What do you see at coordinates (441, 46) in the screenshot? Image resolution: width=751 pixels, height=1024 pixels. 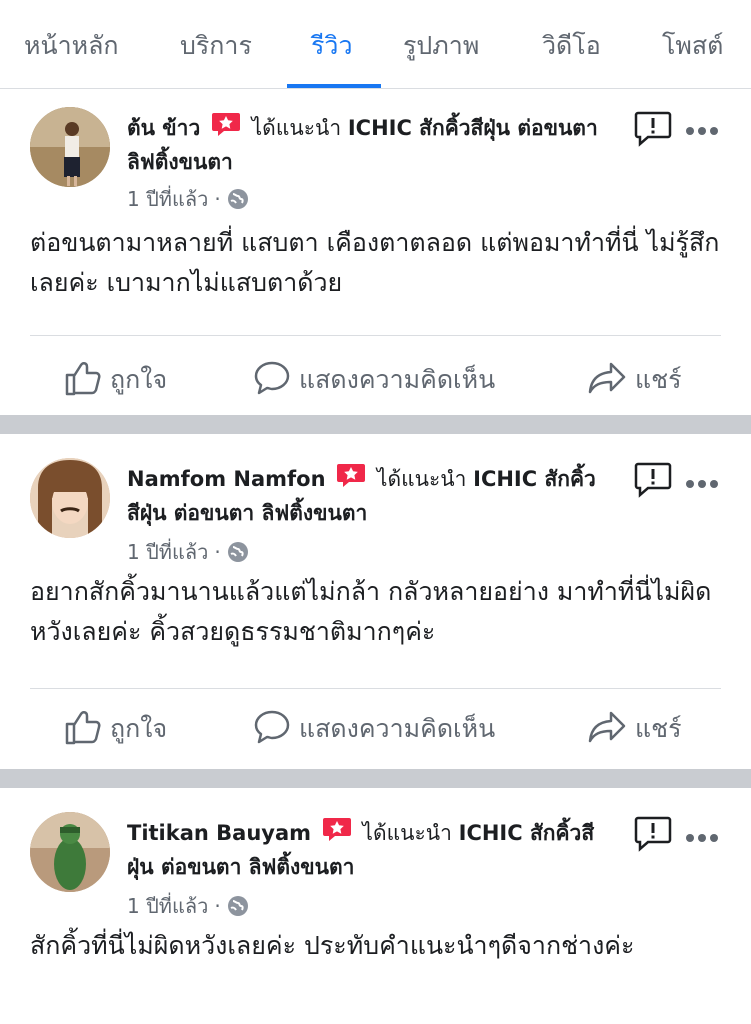 I see `tab-photos: รูปภาพ` at bounding box center [441, 46].